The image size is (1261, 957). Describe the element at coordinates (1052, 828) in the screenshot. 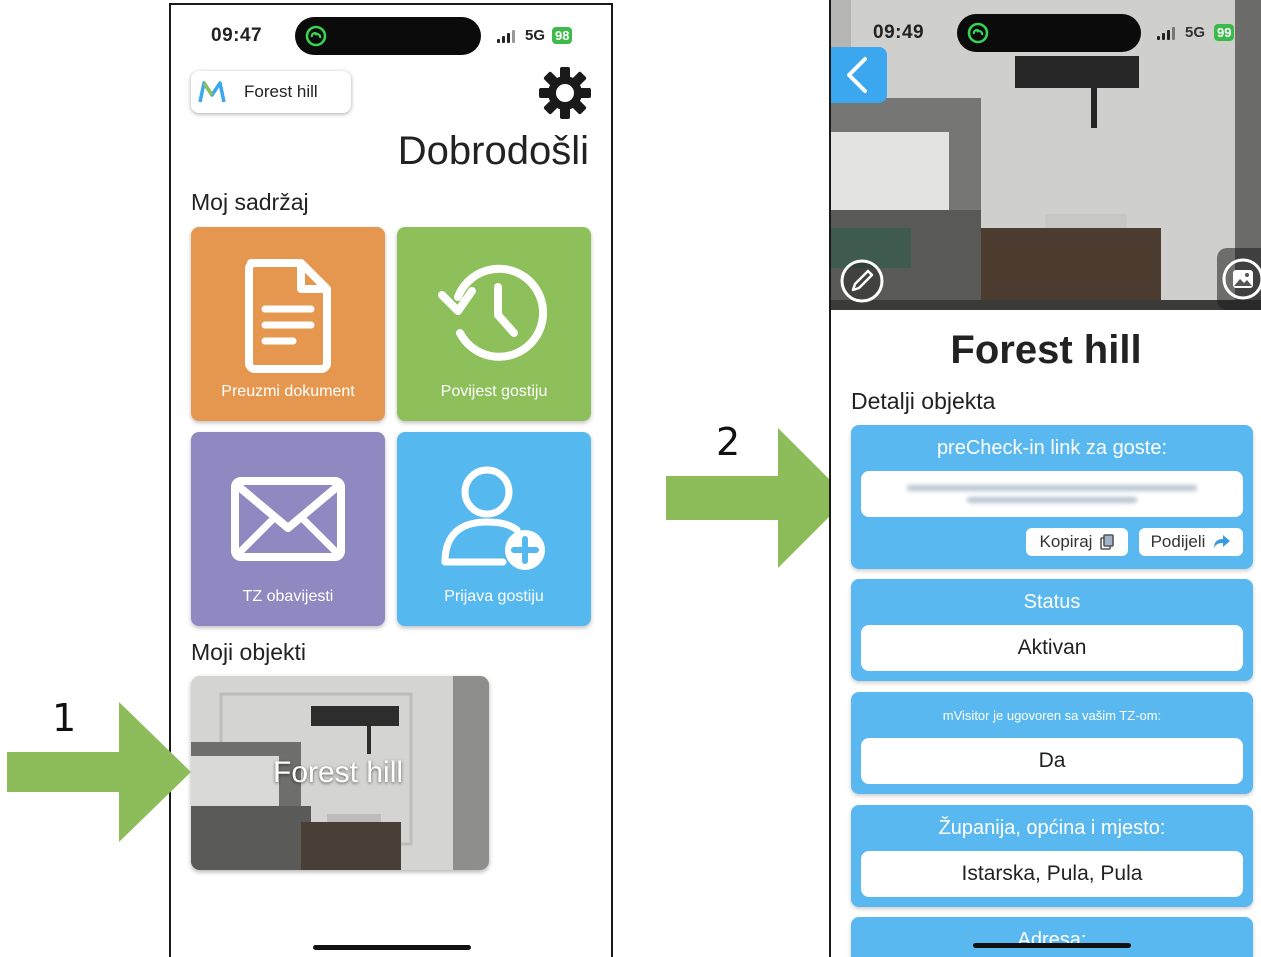

I see `location-heading: Županija, općina i mjesto:` at that location.